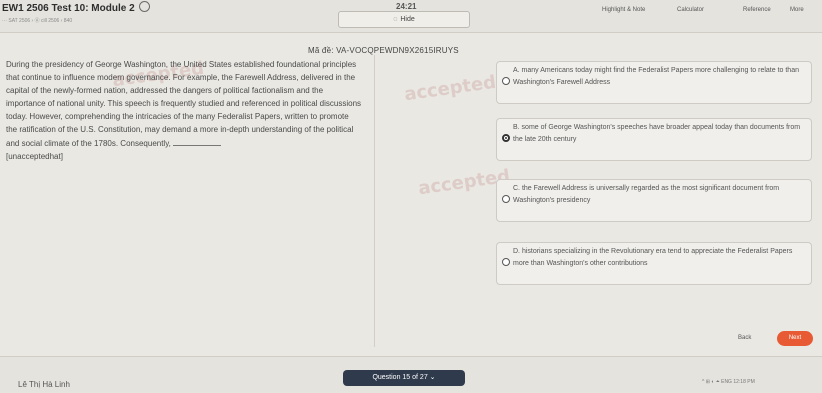 Image resolution: width=822 pixels, height=393 pixels. I want to click on highlight-note-tool: Highlight & Note, so click(623, 10).